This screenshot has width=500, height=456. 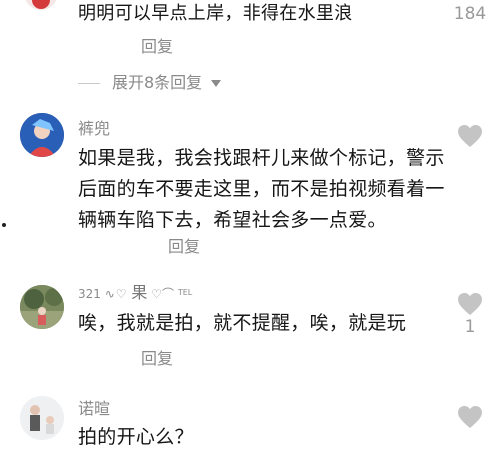 I want to click on username: 诺暄, so click(x=94, y=409).